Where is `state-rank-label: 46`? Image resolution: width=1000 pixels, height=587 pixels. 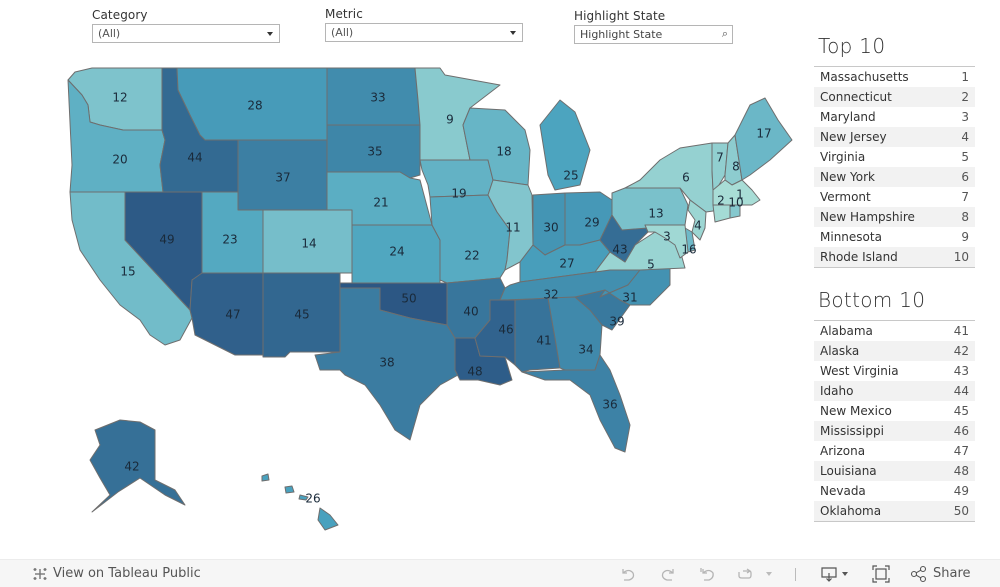
state-rank-label: 46 is located at coordinates (505, 330).